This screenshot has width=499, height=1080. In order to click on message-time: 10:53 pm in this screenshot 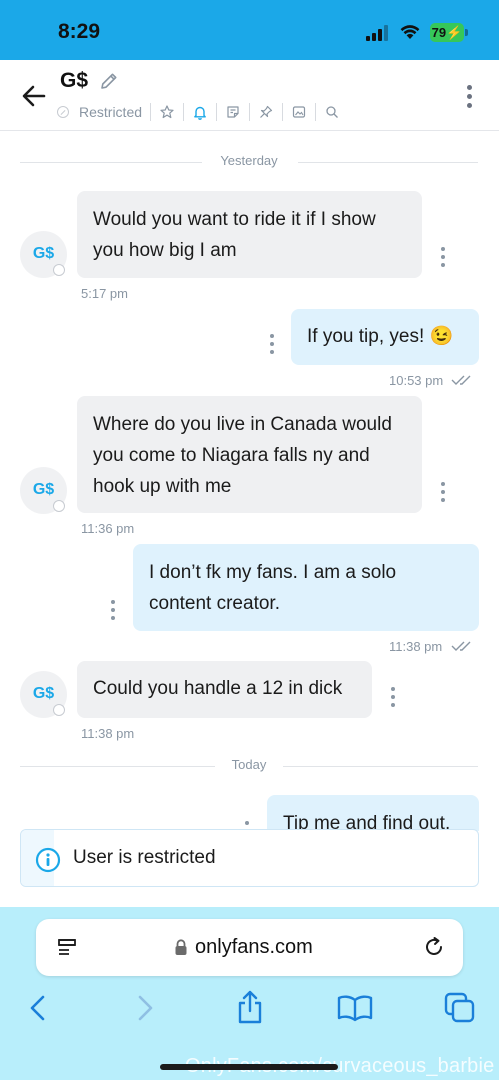, I will do `click(416, 380)`.